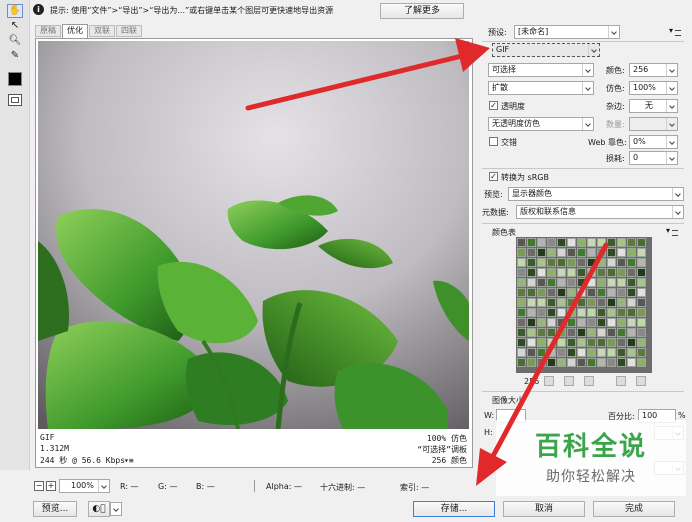 The height and width of the screenshot is (522, 692). I want to click on eyedropper-tool-icon: ✎, so click(15, 56).